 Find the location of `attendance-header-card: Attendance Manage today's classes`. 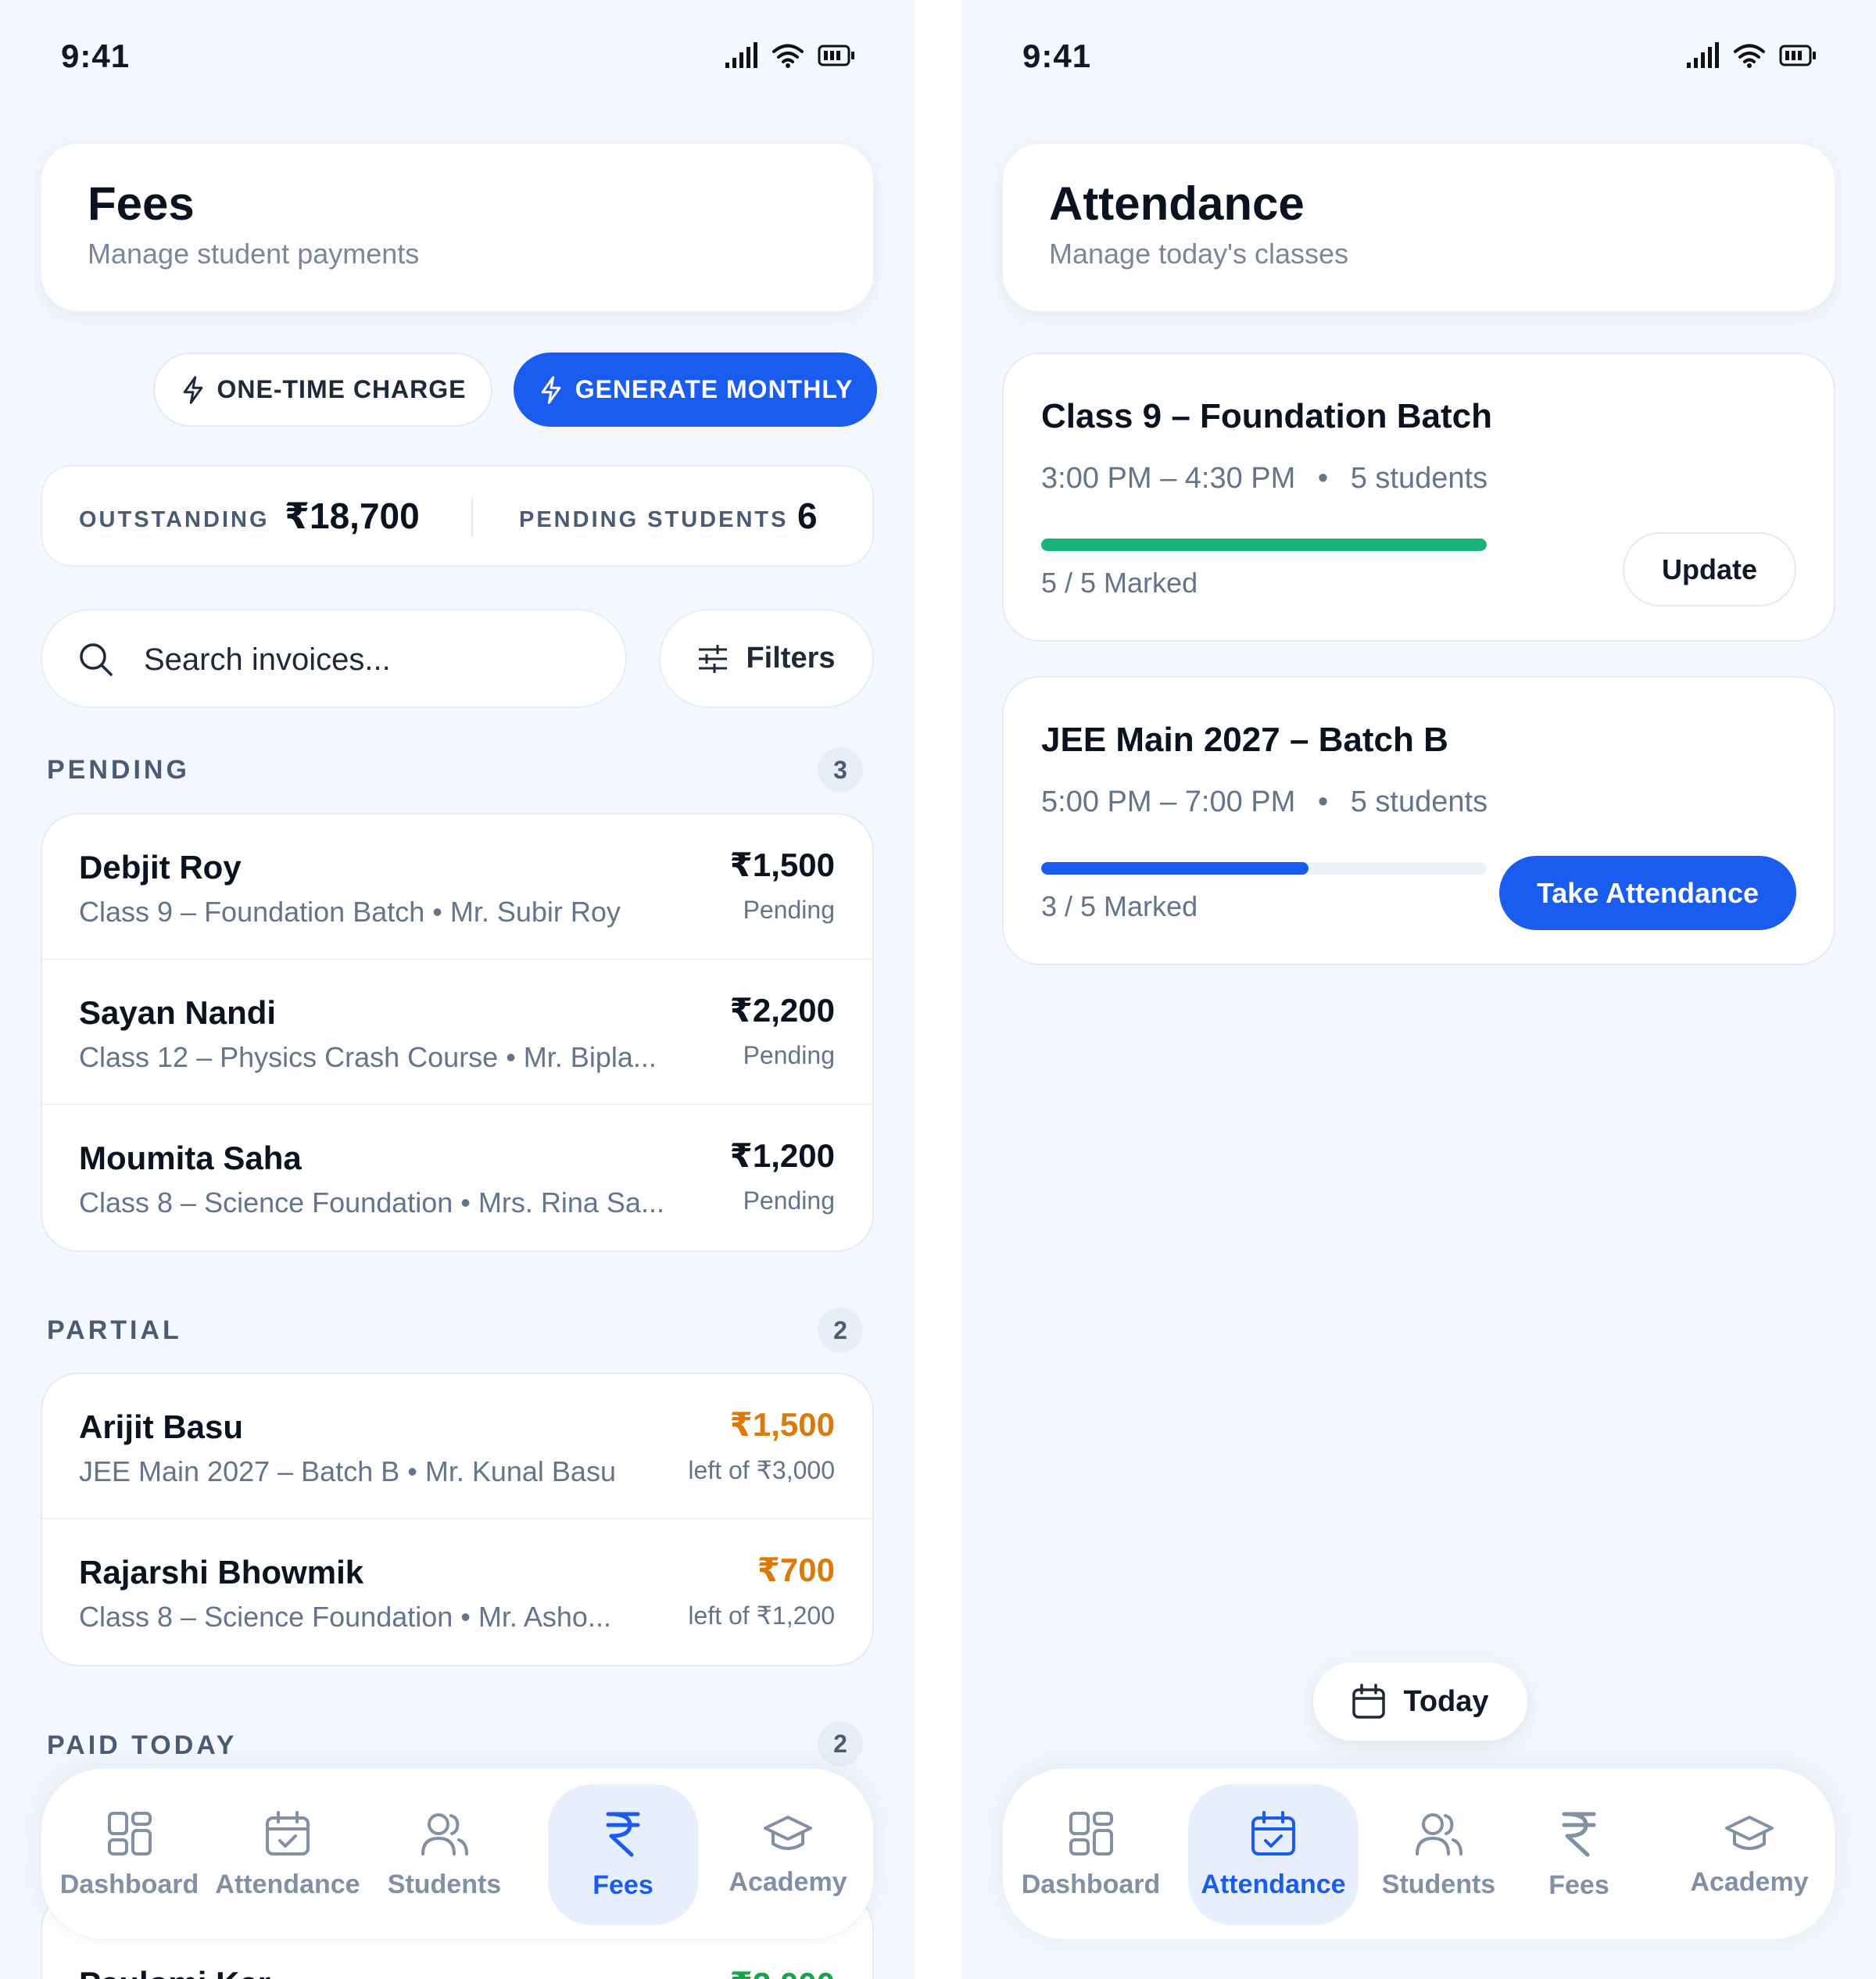

attendance-header-card: Attendance Manage today's classes is located at coordinates (1418, 227).